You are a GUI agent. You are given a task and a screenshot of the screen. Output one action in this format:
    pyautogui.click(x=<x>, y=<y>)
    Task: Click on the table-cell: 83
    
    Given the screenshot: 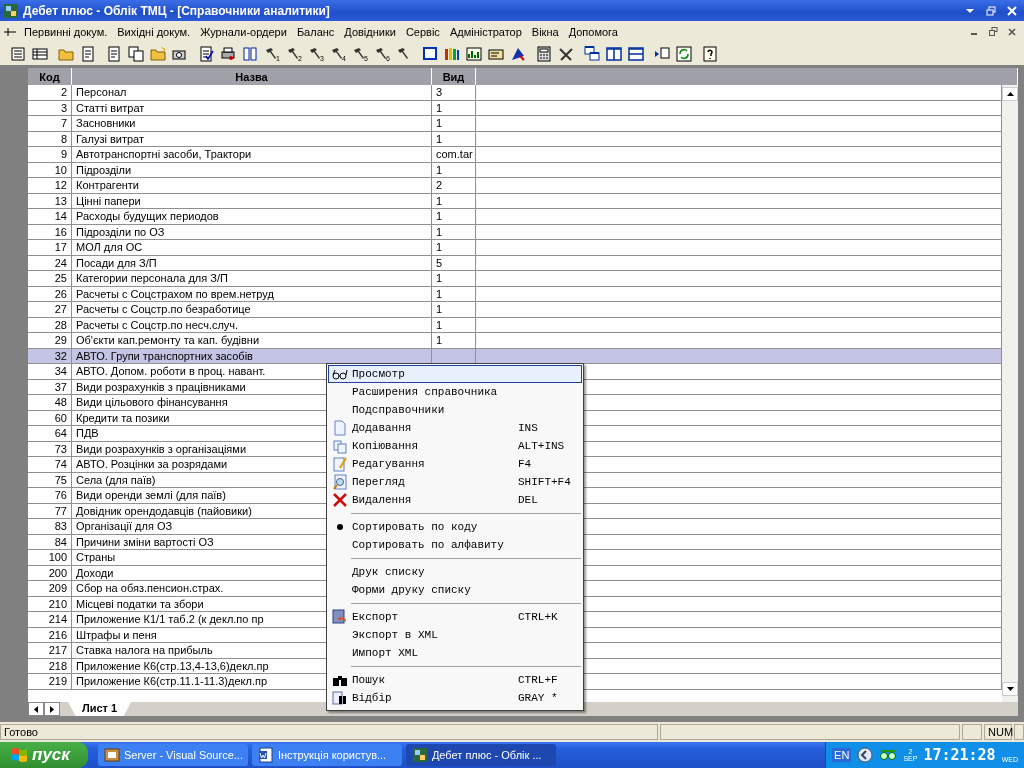 What is the action you would take?
    pyautogui.click(x=50, y=526)
    